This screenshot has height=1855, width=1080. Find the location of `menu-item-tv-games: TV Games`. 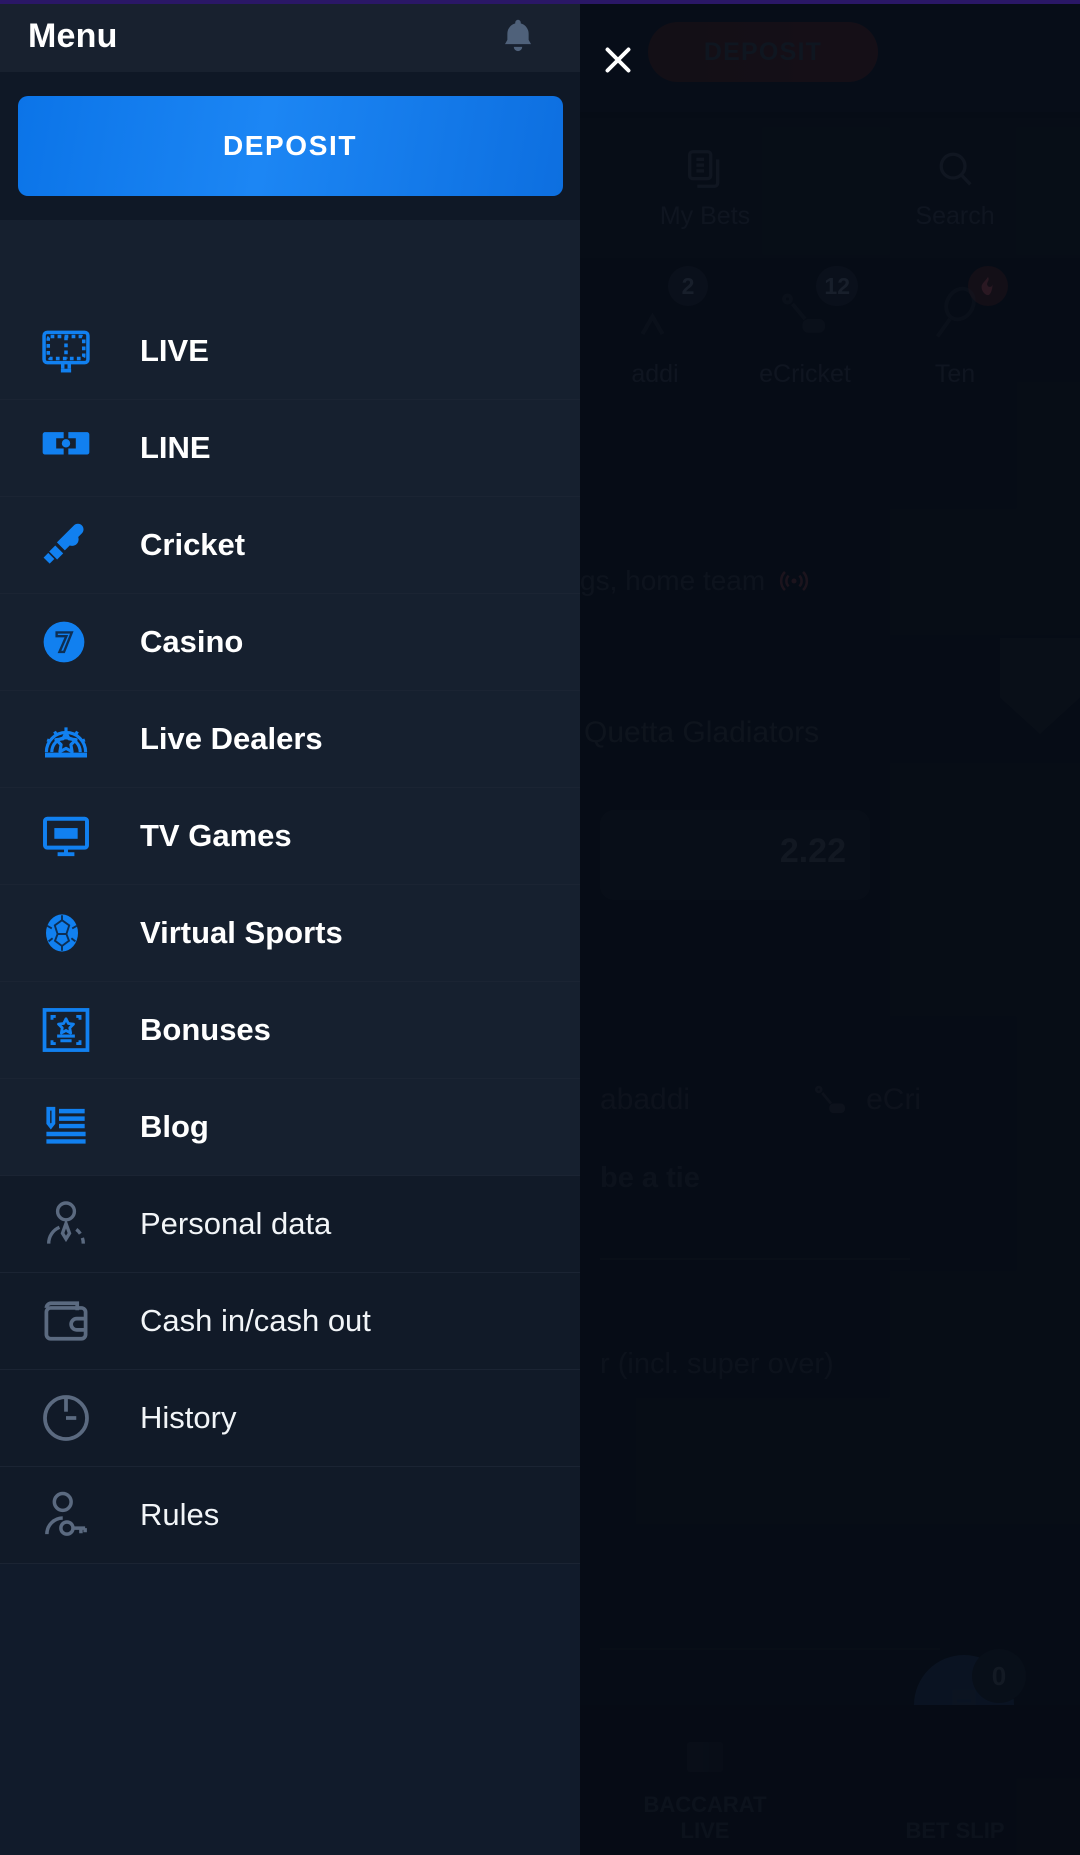

menu-item-tv-games: TV Games is located at coordinates (290, 836).